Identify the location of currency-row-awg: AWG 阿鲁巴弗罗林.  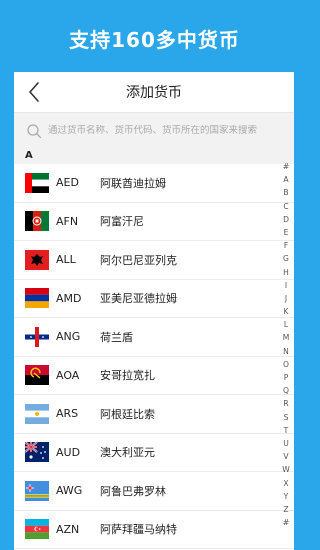
(154, 491).